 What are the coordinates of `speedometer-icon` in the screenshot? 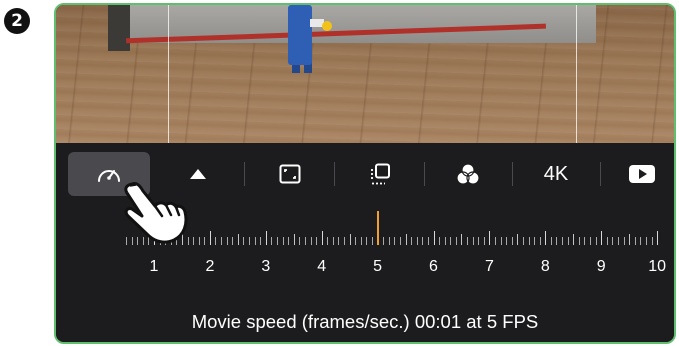 It's located at (109, 176).